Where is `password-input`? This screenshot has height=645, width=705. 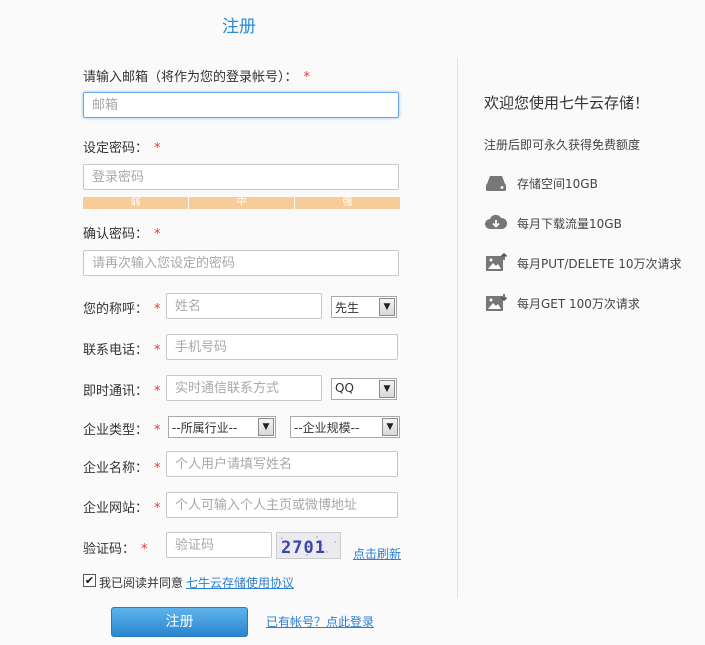 password-input is located at coordinates (241, 177).